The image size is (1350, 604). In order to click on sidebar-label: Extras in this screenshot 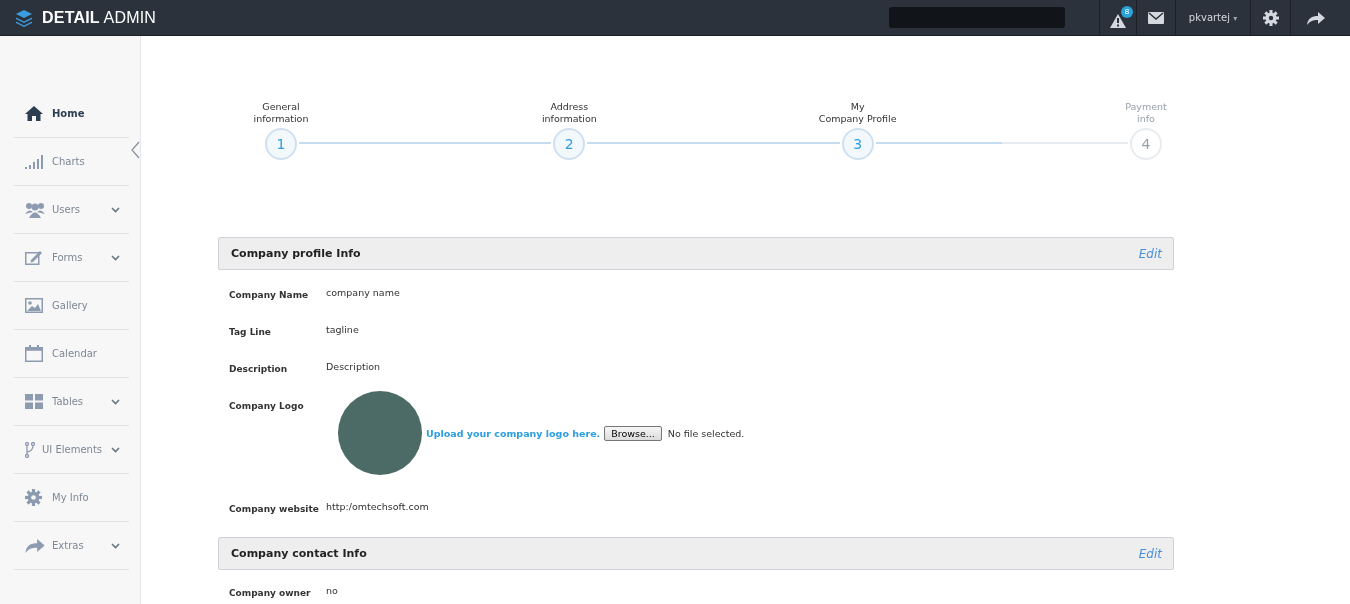, I will do `click(68, 545)`.